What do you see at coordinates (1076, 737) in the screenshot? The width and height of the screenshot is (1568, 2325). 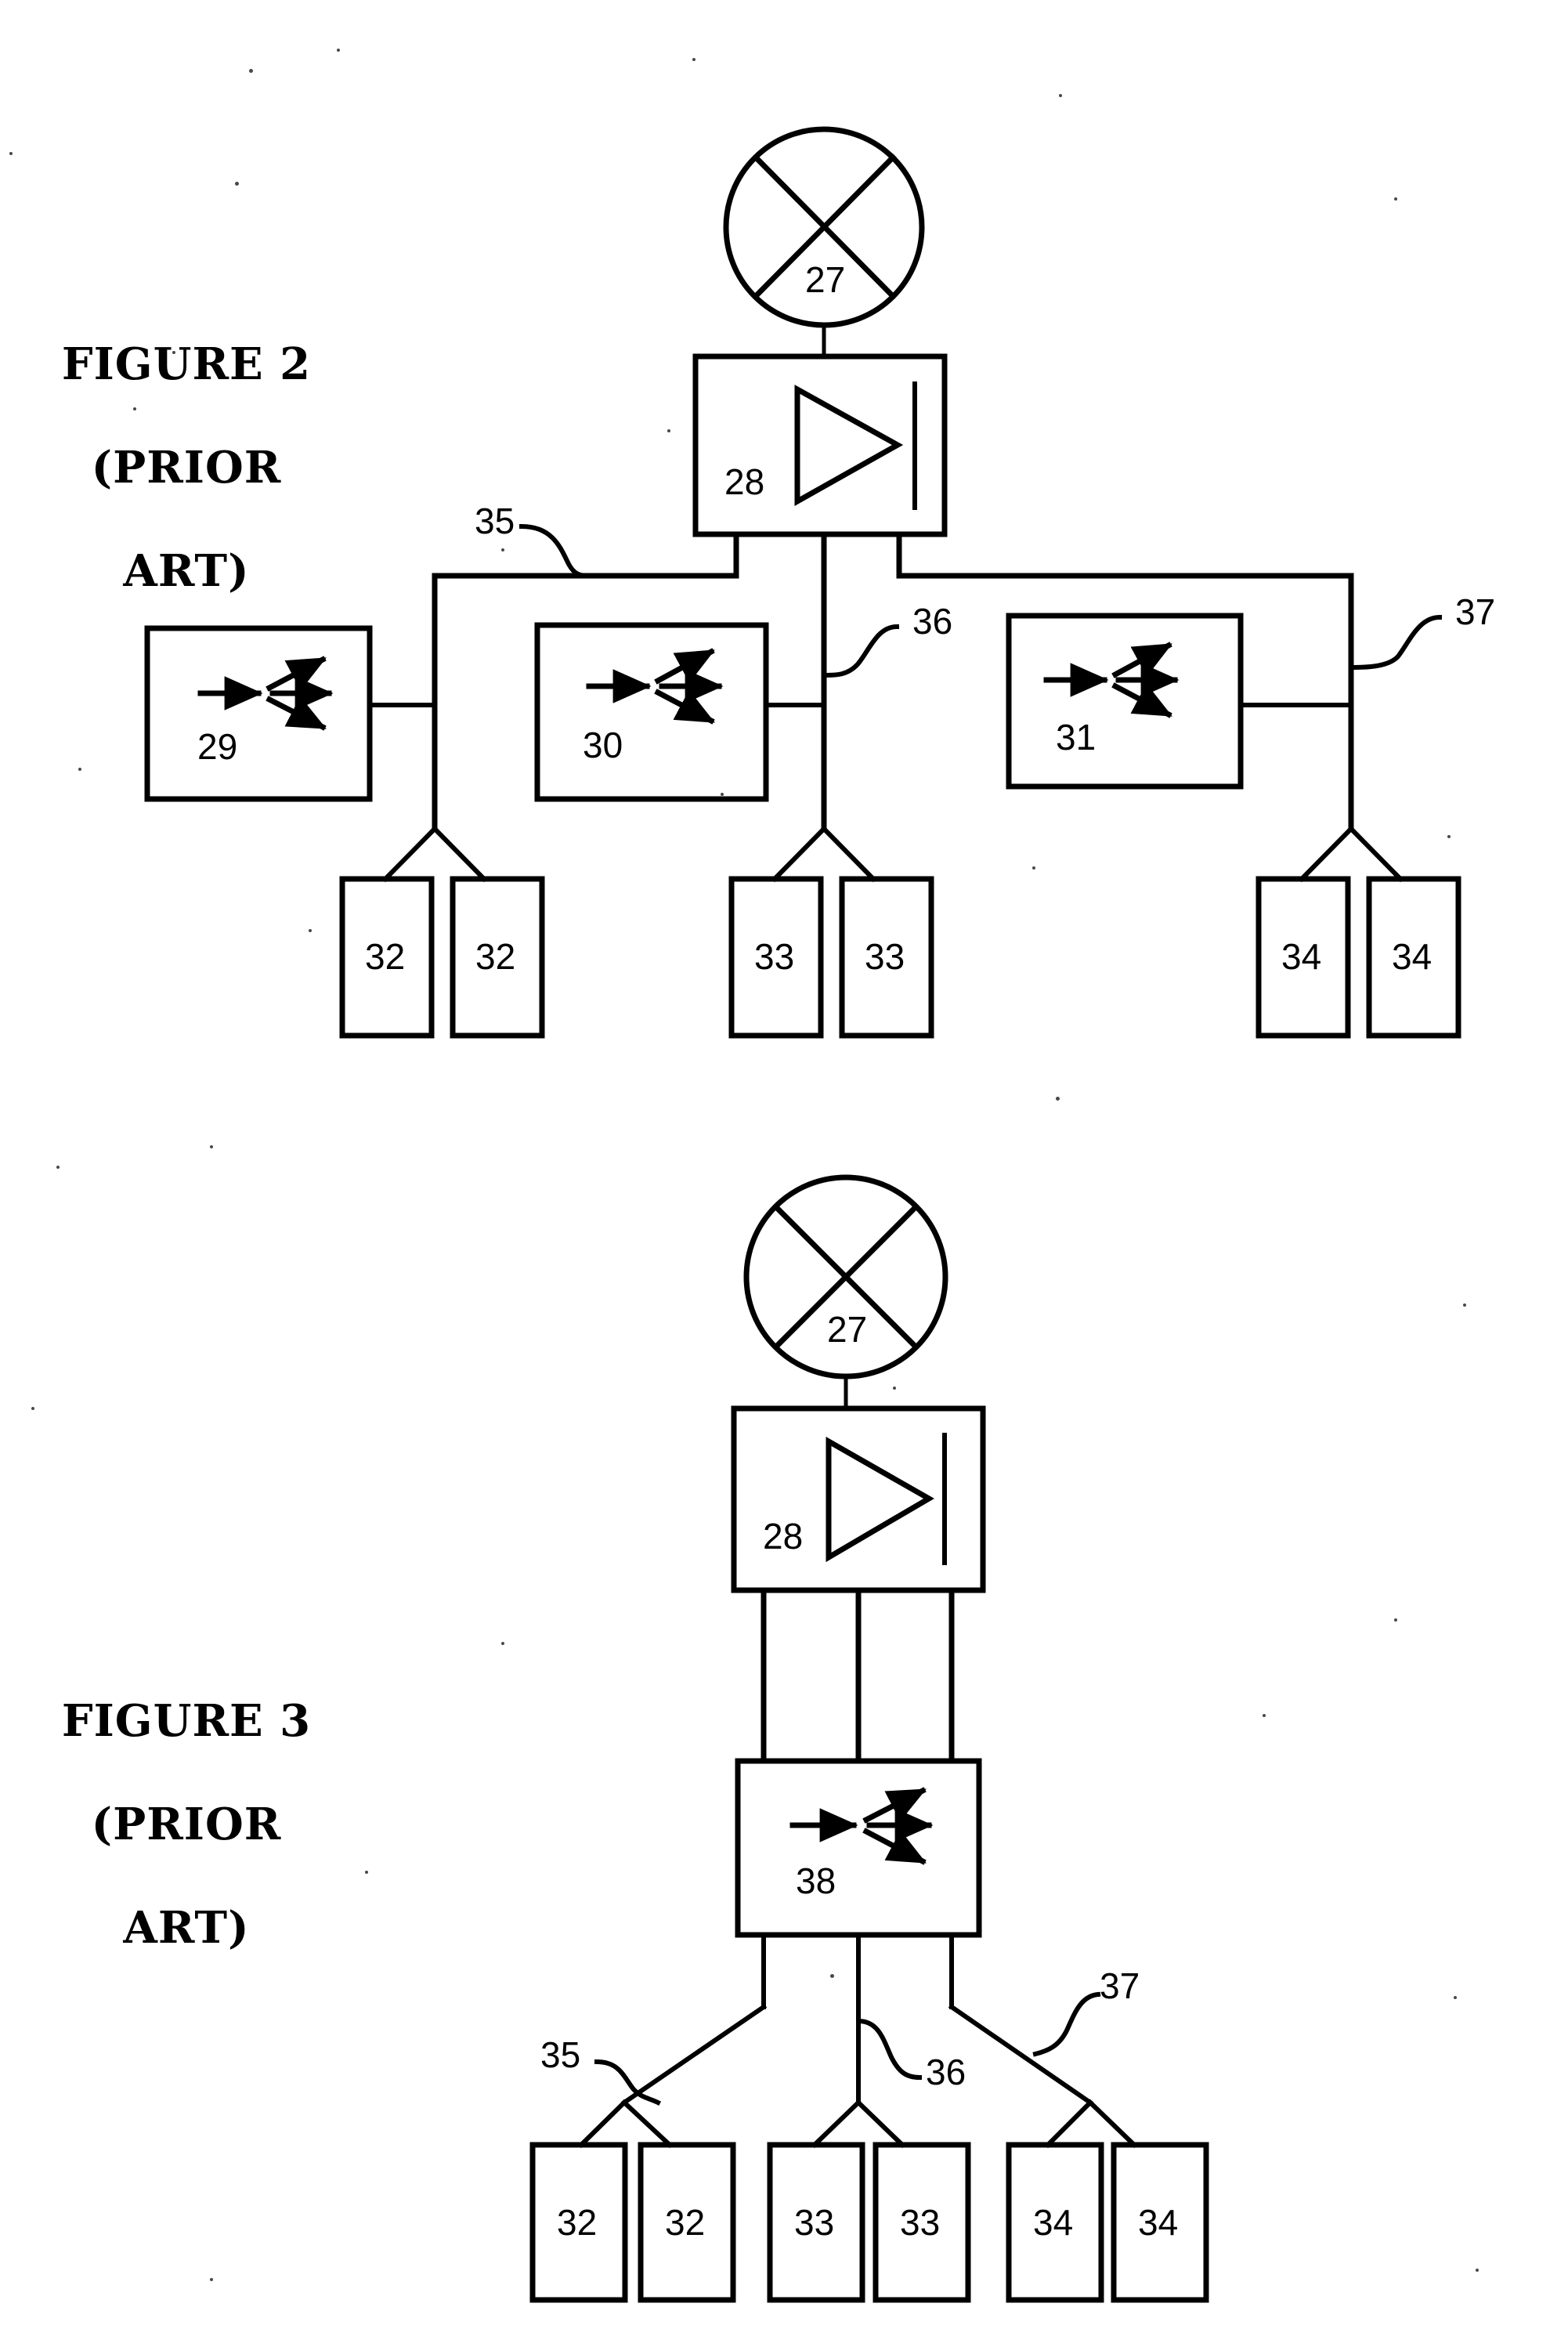 I see `figure-2-label-31: 31` at bounding box center [1076, 737].